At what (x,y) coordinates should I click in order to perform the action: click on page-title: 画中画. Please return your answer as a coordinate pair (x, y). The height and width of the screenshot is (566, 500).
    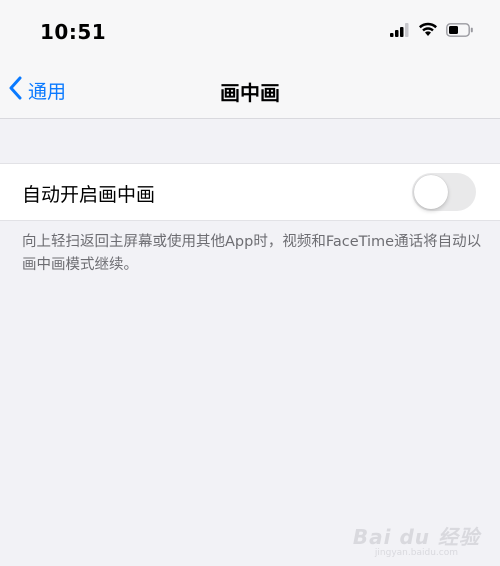
    Looking at the image, I should click on (250, 93).